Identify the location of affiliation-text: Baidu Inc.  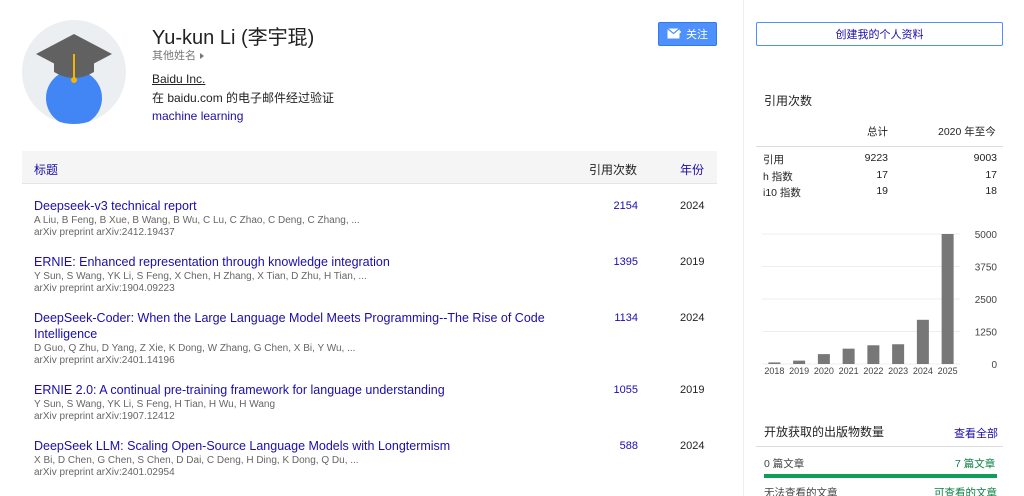
(177, 79).